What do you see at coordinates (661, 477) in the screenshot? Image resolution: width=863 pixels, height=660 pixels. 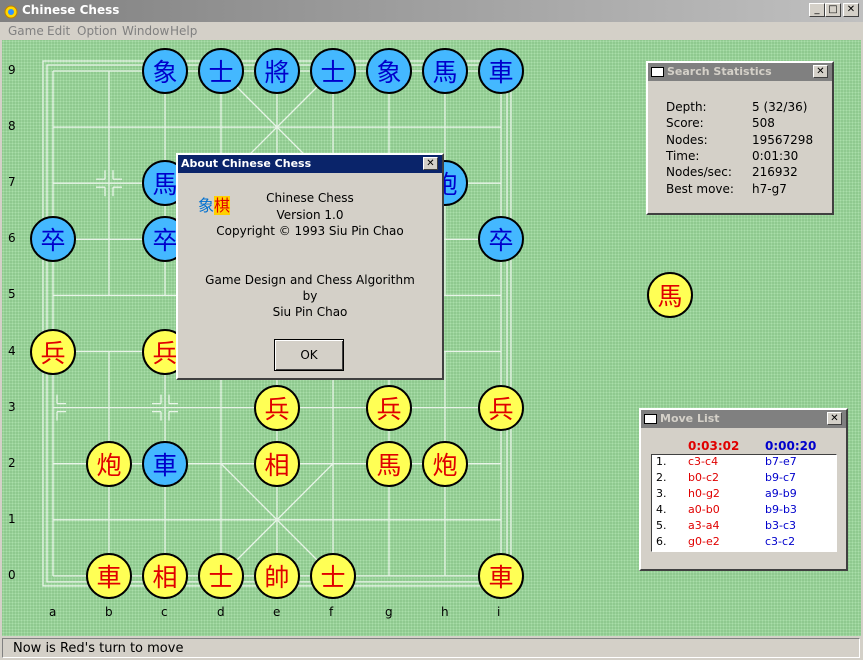 I see `move-number: 2.` at bounding box center [661, 477].